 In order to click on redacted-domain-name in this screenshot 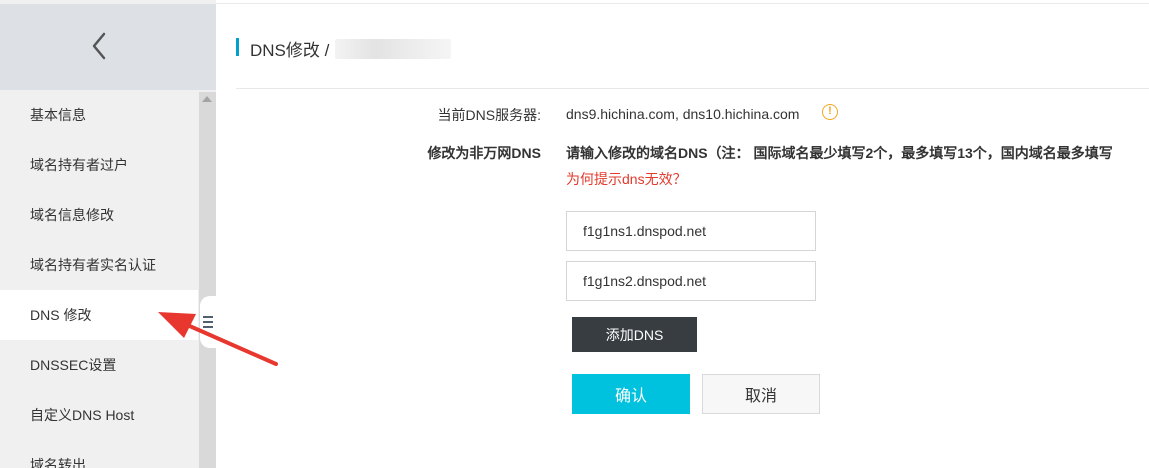, I will do `click(393, 49)`.